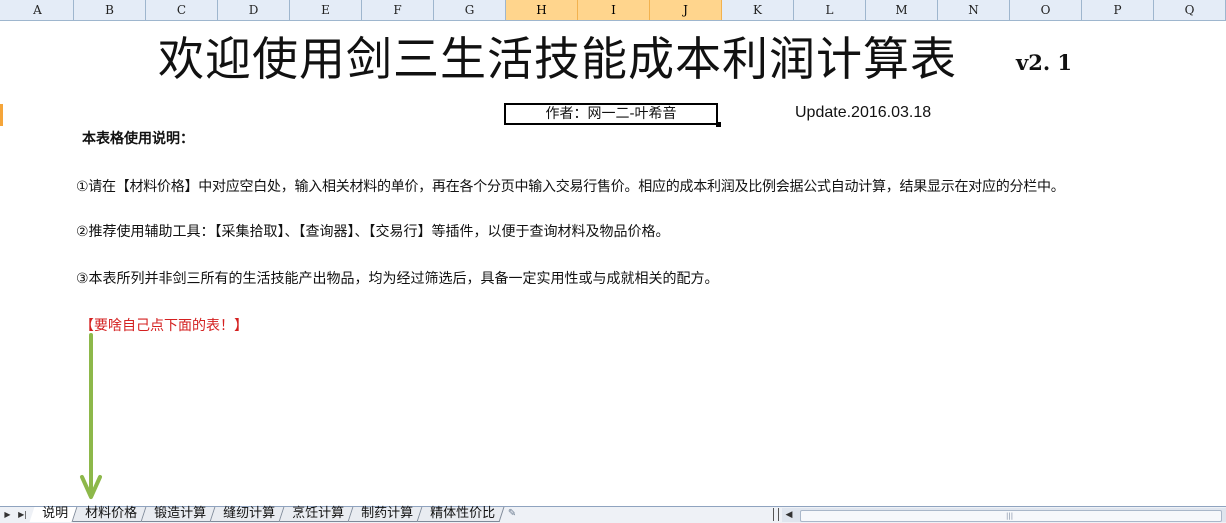 Image resolution: width=1226 pixels, height=523 pixels. I want to click on column-header-q: Q, so click(1190, 10).